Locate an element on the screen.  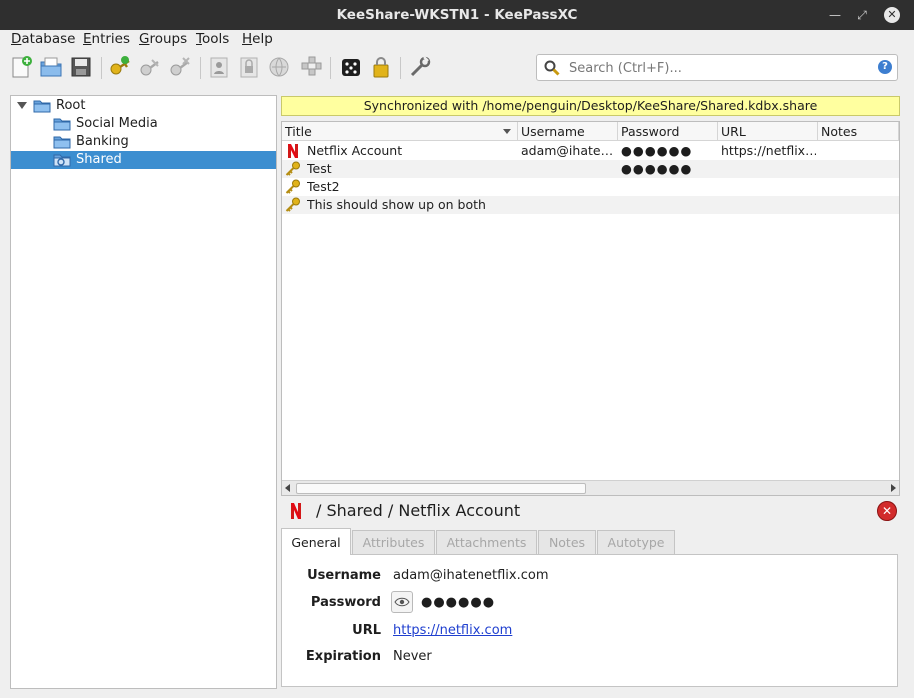
scroll-left-icon is located at coordinates (287, 488).